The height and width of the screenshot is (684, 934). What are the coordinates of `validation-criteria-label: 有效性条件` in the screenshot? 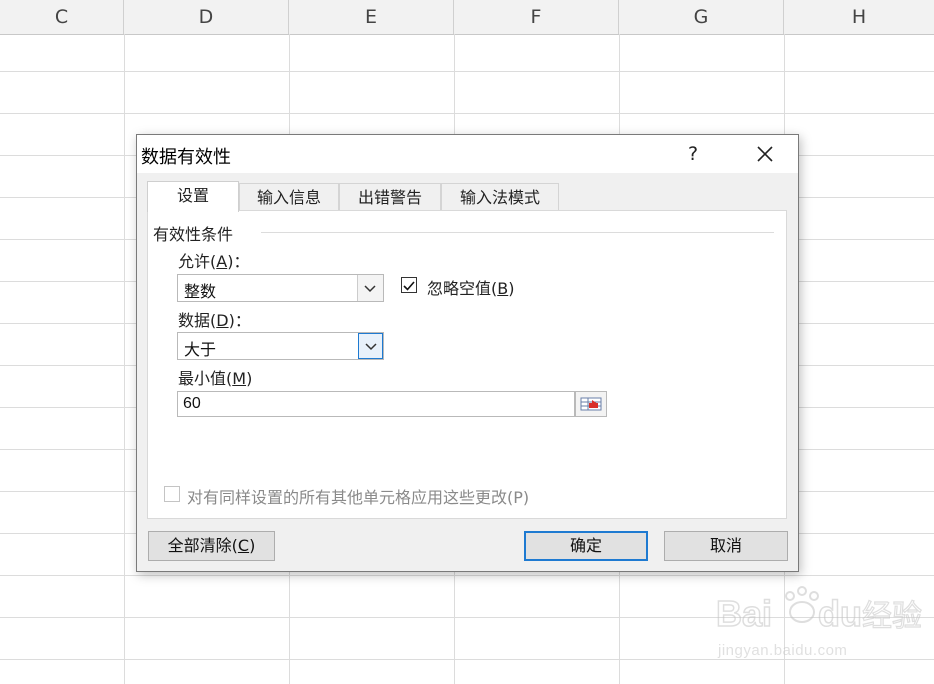 It's located at (195, 233).